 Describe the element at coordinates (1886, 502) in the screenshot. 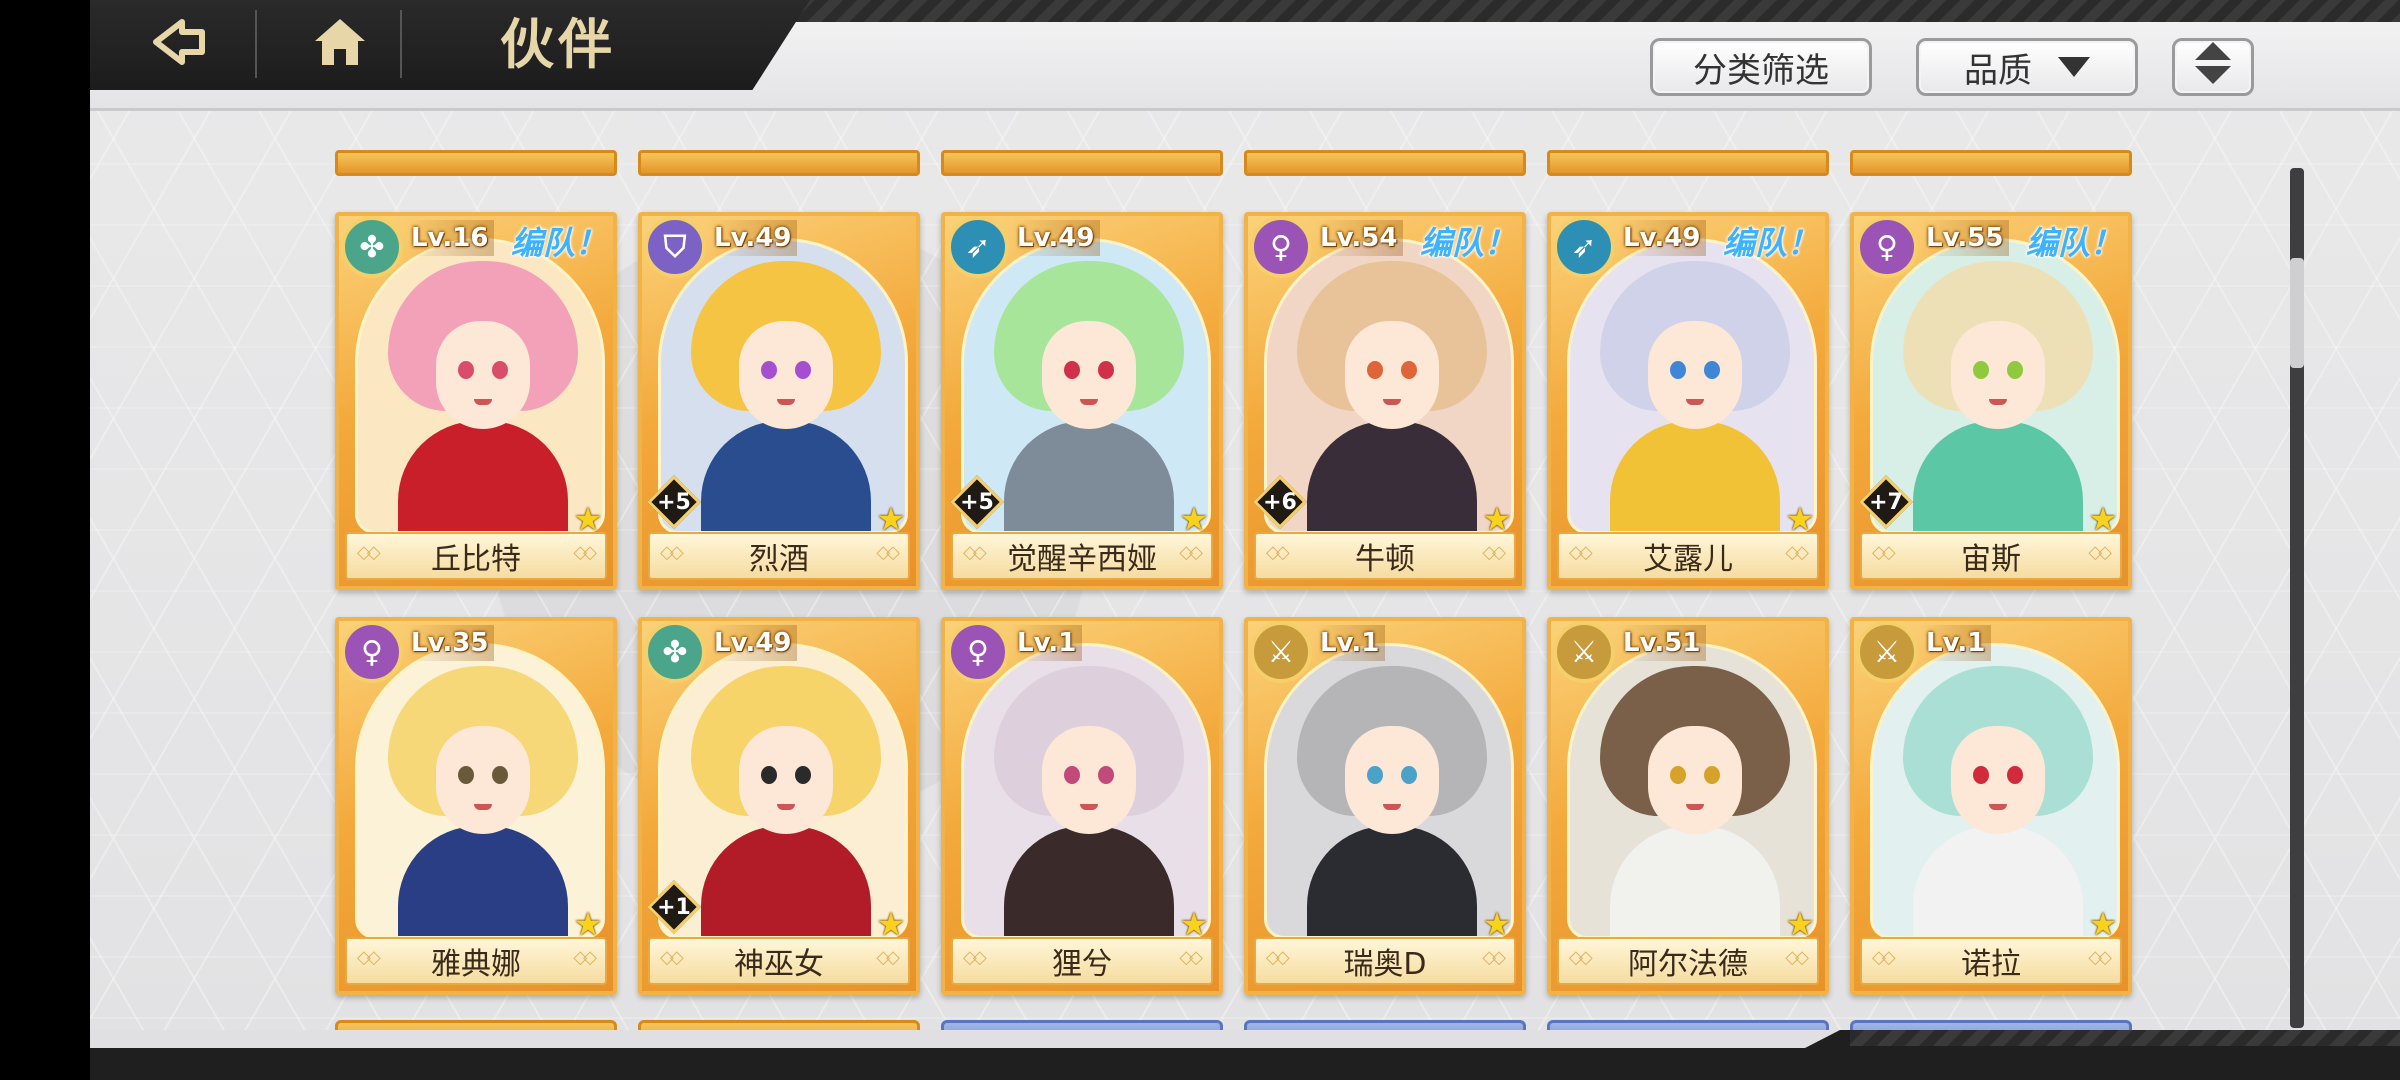

I see `enhance-badge: +7` at that location.